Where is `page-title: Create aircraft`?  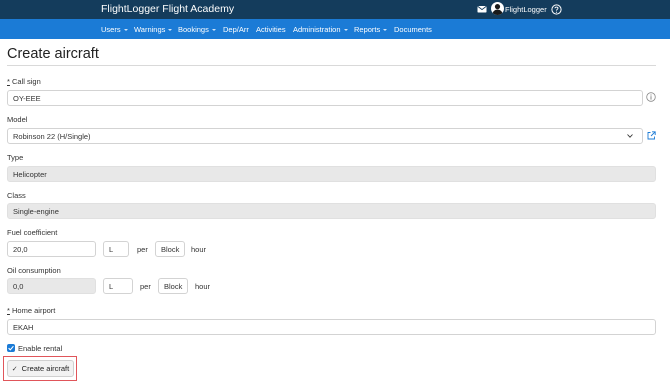
page-title: Create aircraft is located at coordinates (53, 54).